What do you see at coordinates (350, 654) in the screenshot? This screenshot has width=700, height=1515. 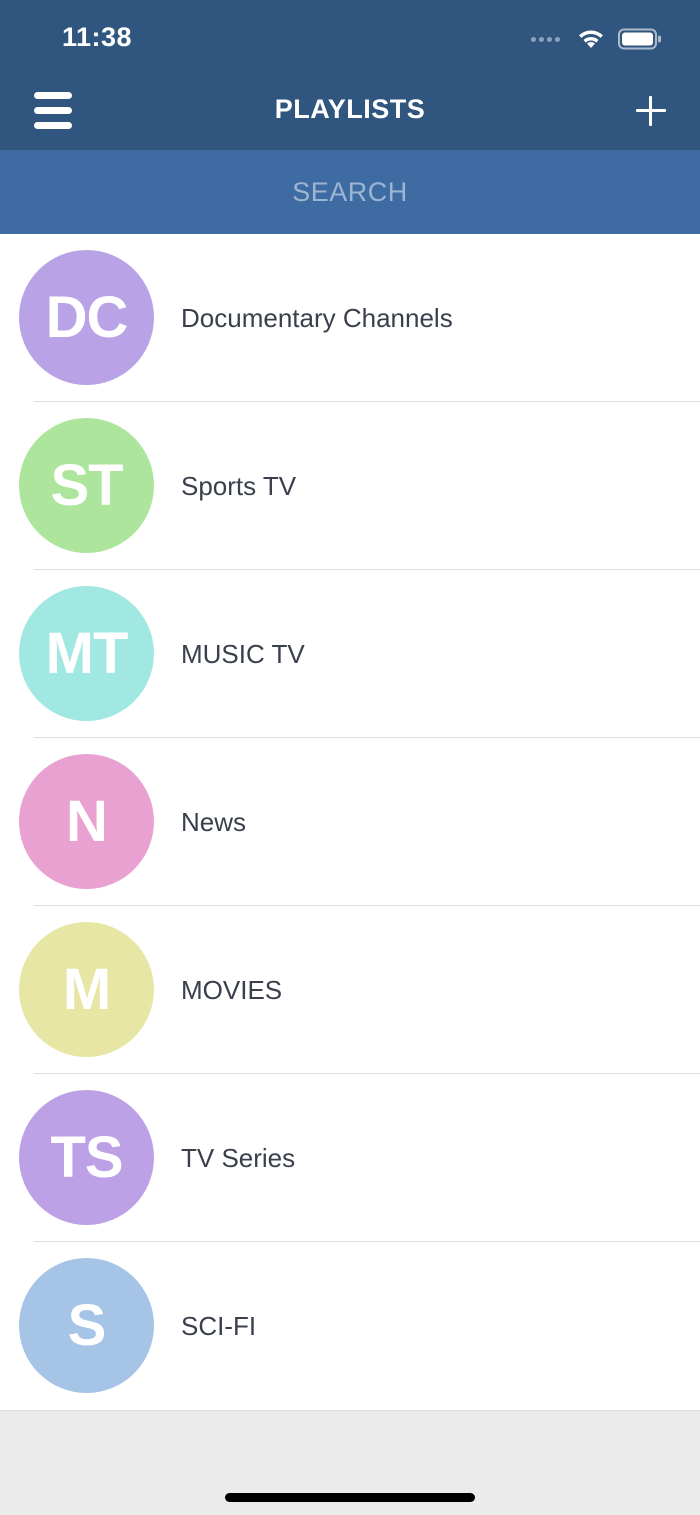 I see `playlist-item: MT MUSIC TV` at bounding box center [350, 654].